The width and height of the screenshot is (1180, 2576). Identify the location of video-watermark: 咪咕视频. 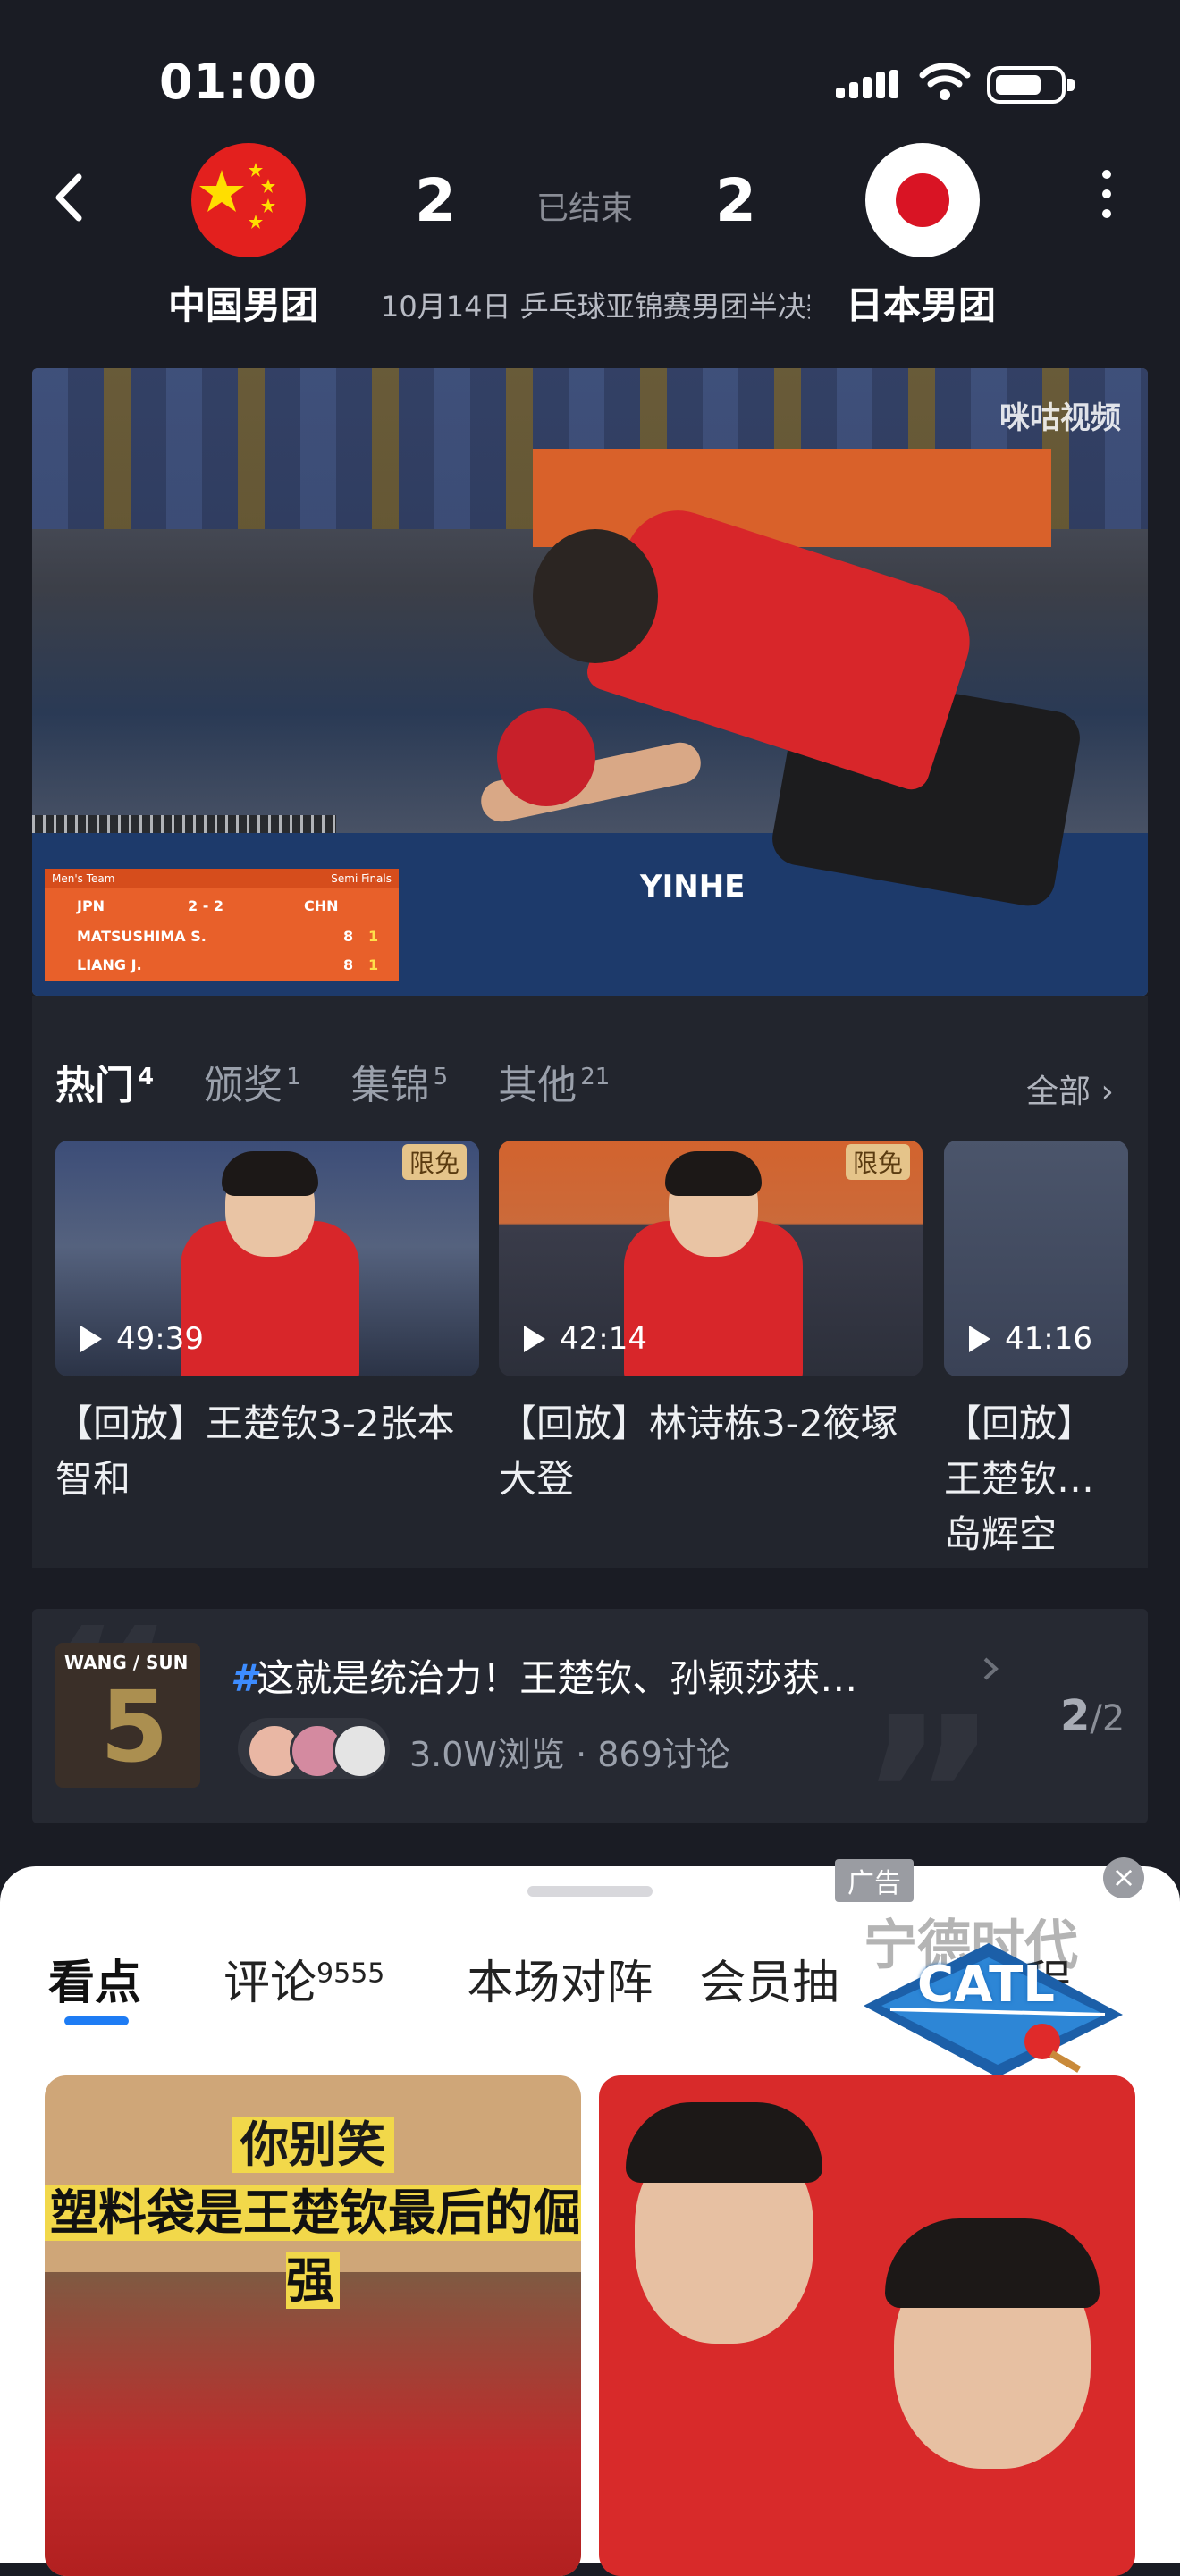
(1060, 418).